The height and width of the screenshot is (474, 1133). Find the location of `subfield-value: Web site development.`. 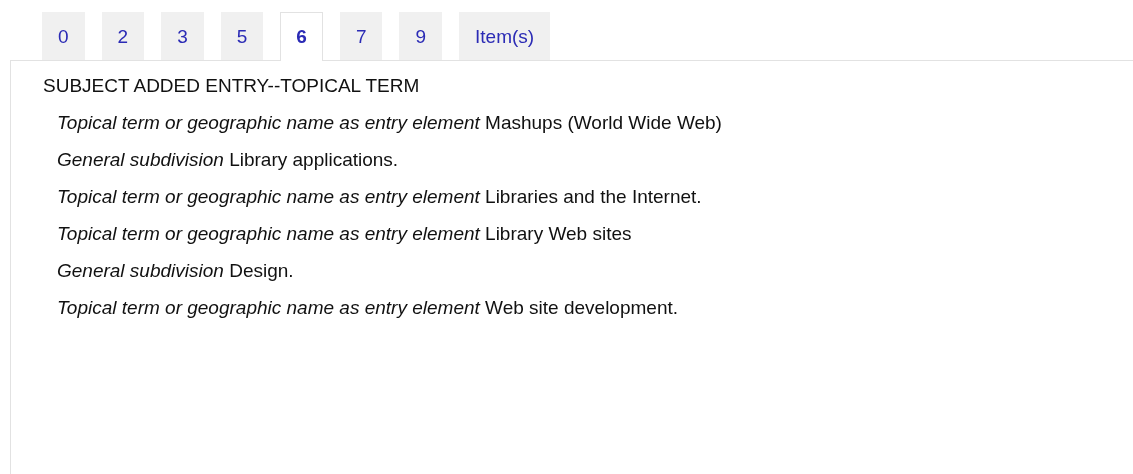

subfield-value: Web site development. is located at coordinates (581, 307).